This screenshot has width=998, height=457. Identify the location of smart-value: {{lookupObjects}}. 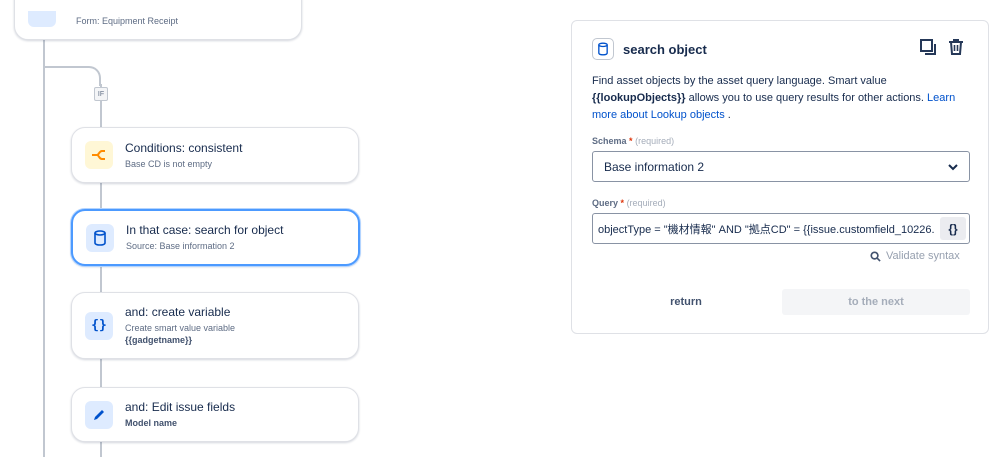
(639, 98).